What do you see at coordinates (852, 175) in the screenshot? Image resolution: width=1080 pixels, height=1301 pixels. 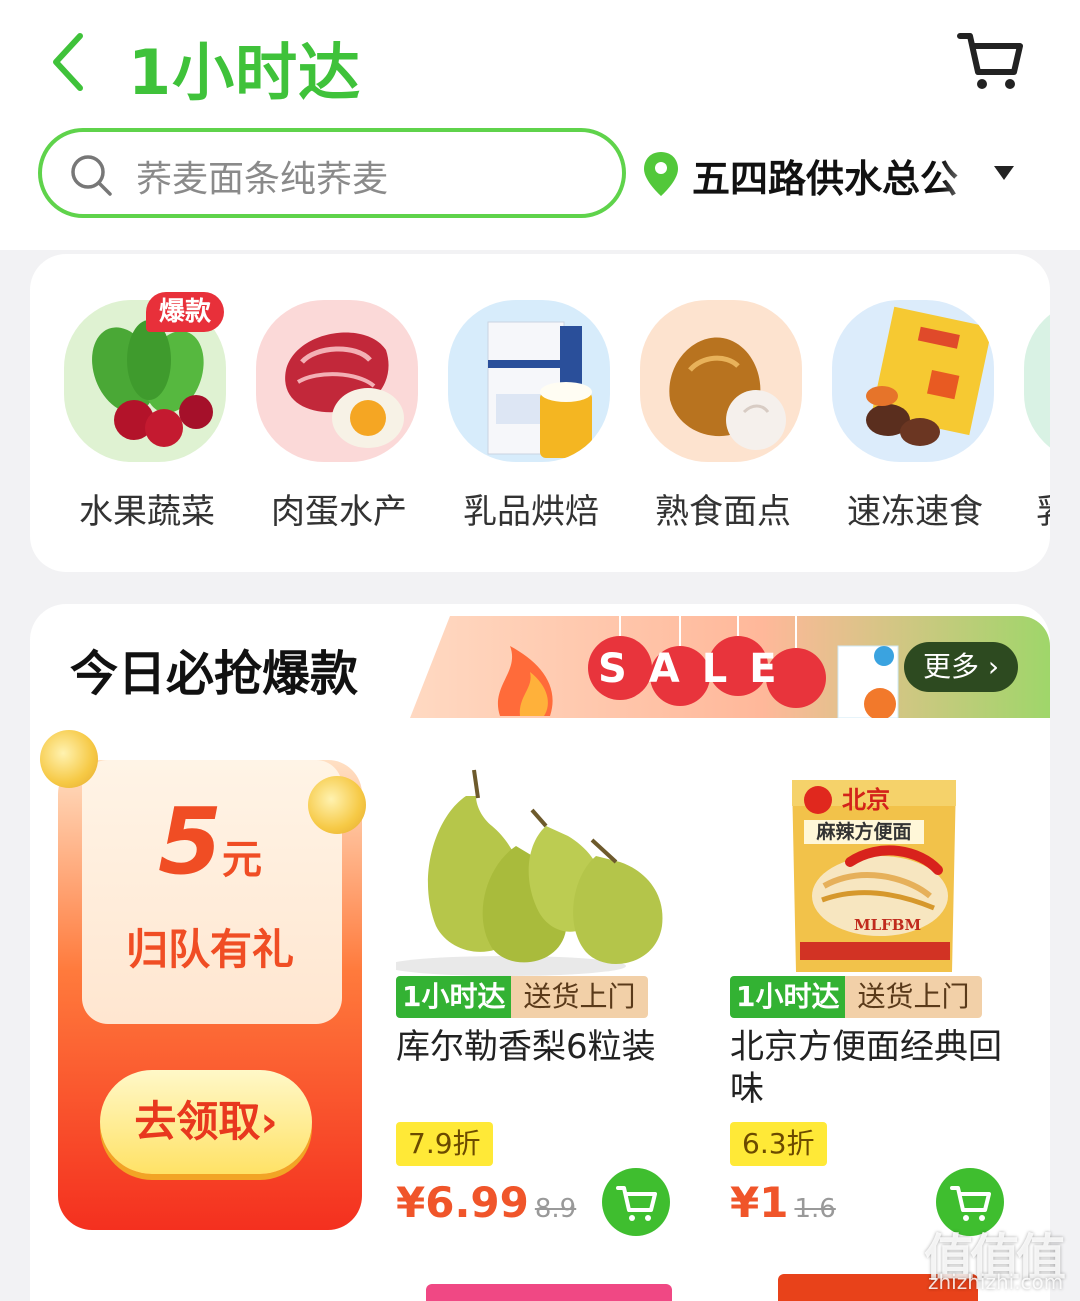 I see `location-selector: 五四路供水总公` at bounding box center [852, 175].